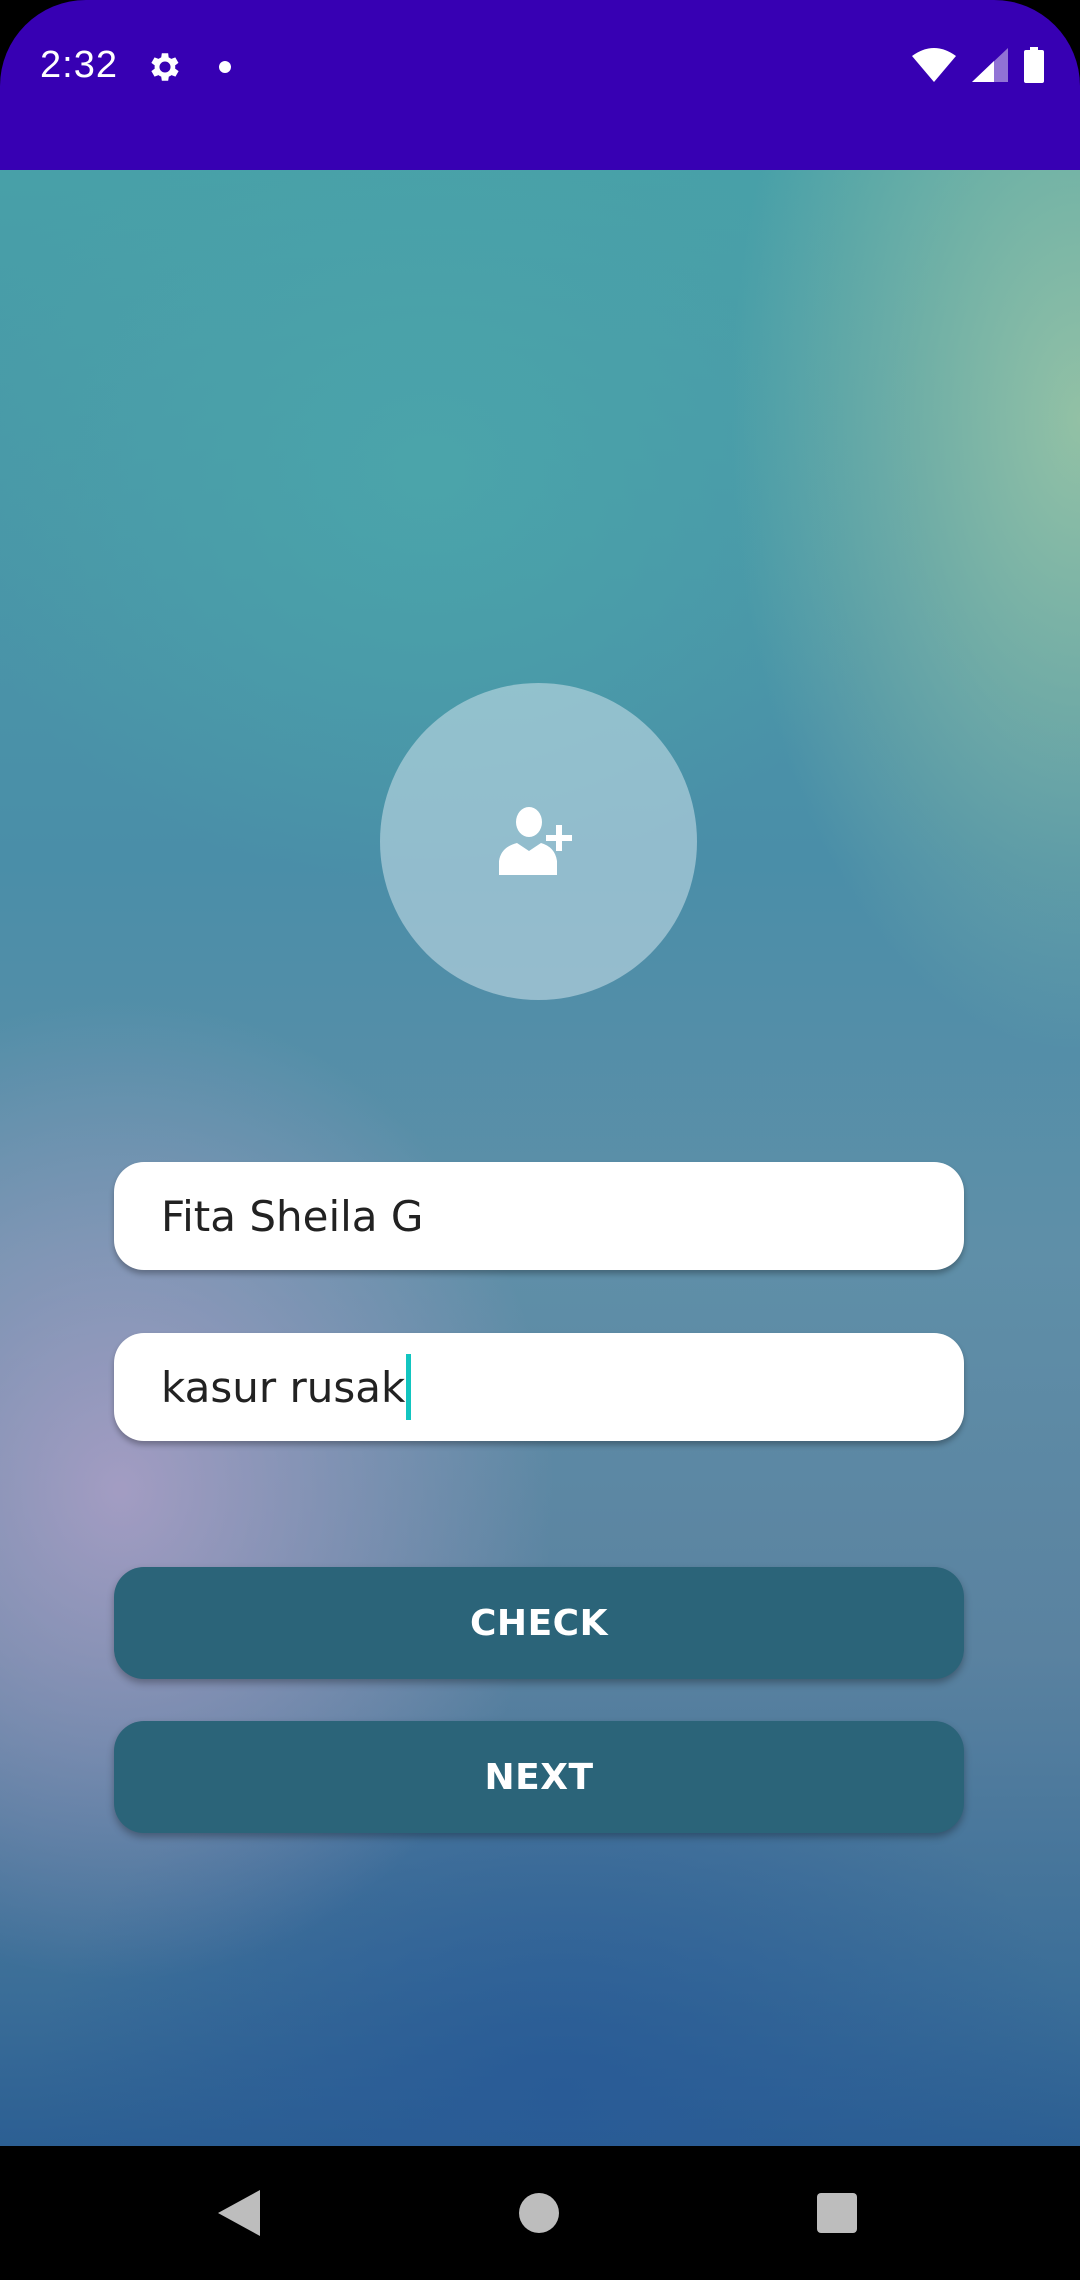 This screenshot has height=2280, width=1080. I want to click on profile-photo-button, so click(538, 841).